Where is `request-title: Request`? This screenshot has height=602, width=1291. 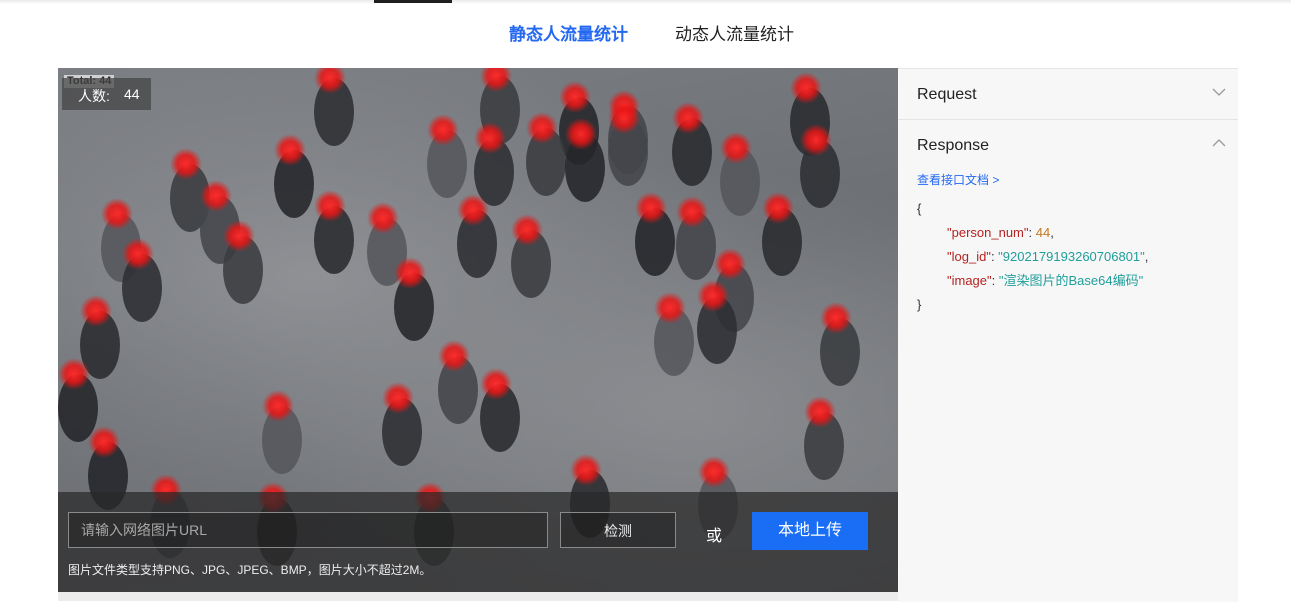
request-title: Request is located at coordinates (947, 94).